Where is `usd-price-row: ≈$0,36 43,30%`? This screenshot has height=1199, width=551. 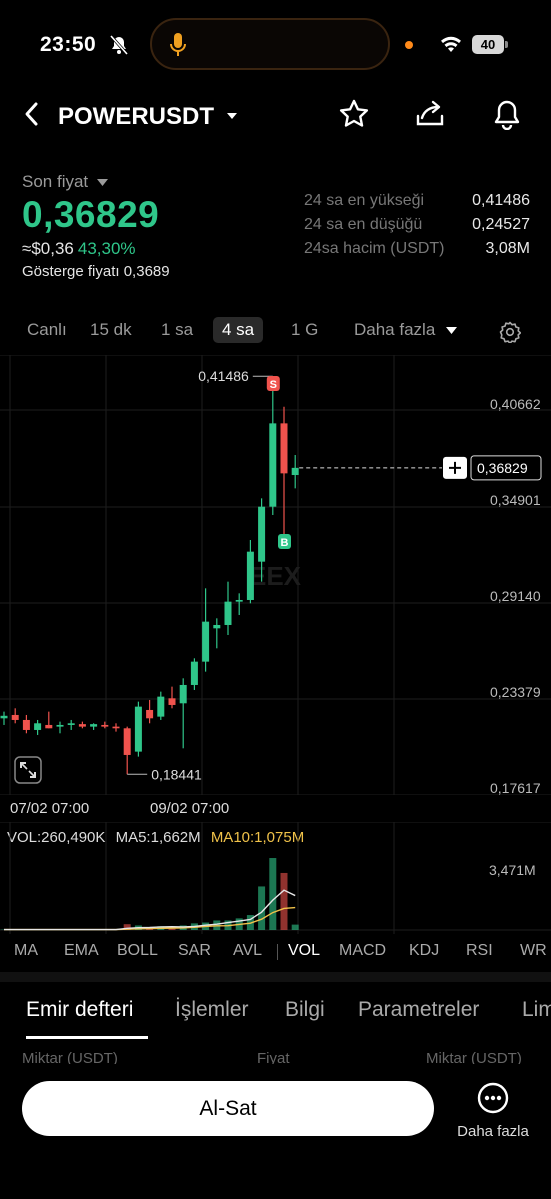
usd-price-row: ≈$0,36 43,30% is located at coordinates (96, 249).